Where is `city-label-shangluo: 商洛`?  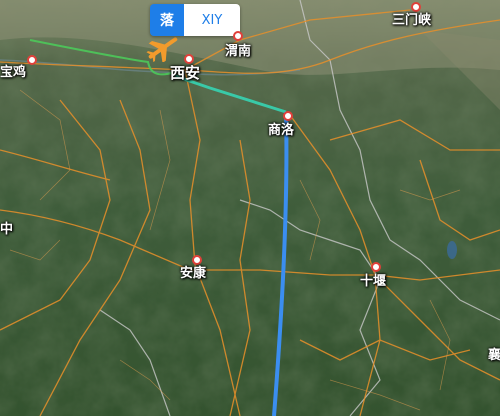 city-label-shangluo: 商洛 is located at coordinates (281, 128).